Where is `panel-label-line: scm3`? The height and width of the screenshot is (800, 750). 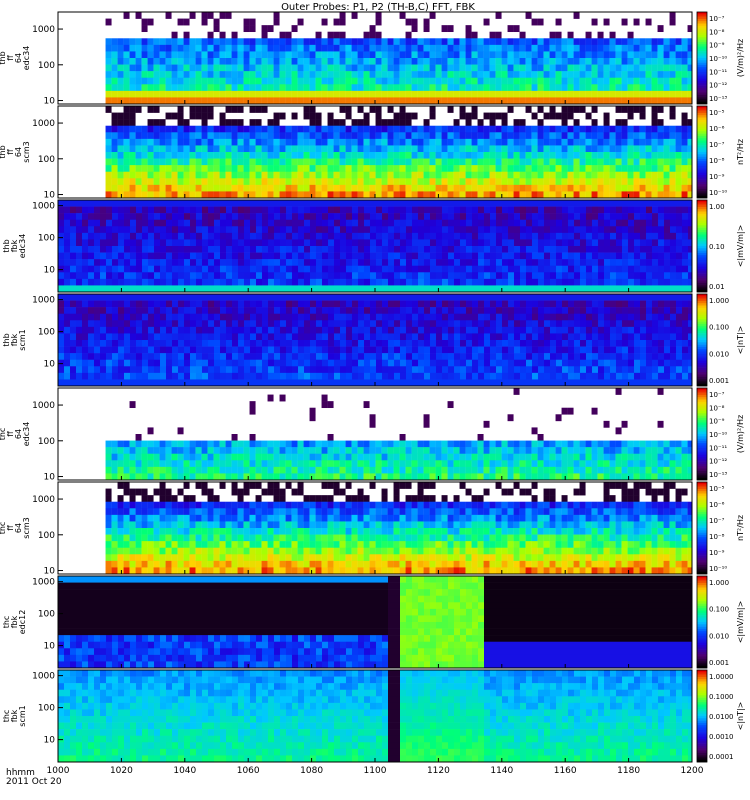
panel-label-line: scm3 is located at coordinates (26, 151).